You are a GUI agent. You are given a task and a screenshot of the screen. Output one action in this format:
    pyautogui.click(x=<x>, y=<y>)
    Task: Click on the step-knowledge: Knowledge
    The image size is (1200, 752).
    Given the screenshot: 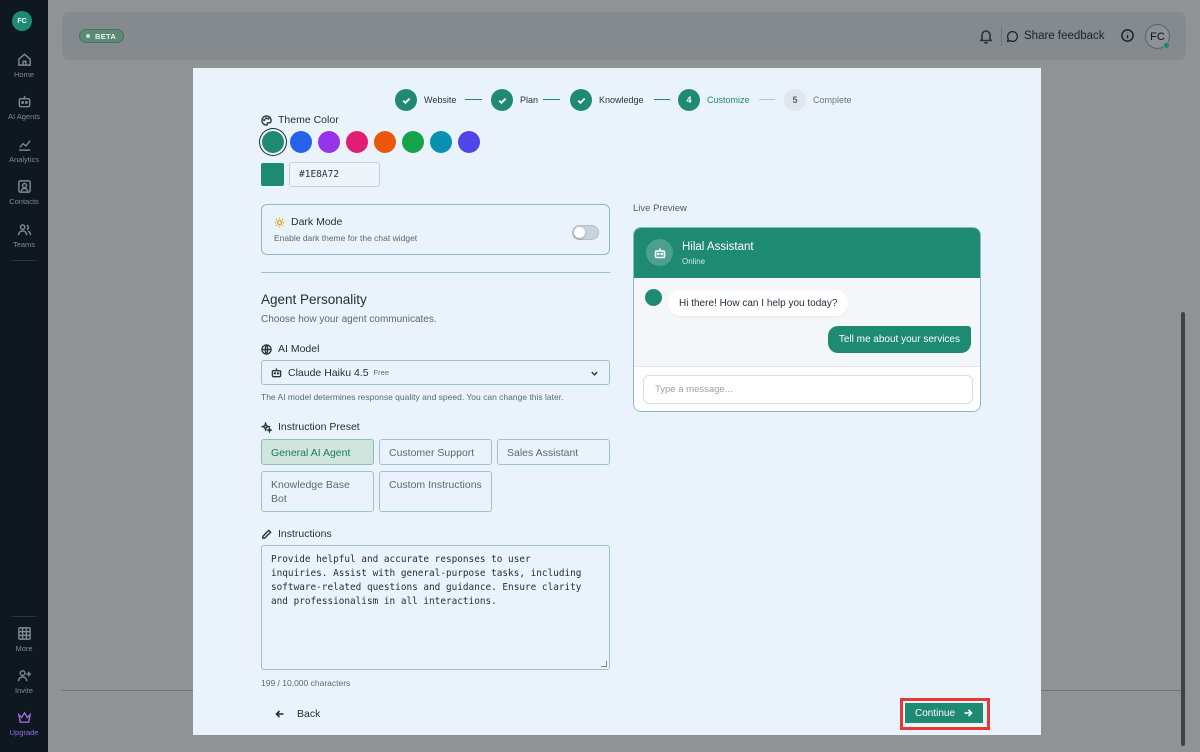 What is the action you would take?
    pyautogui.click(x=607, y=100)
    